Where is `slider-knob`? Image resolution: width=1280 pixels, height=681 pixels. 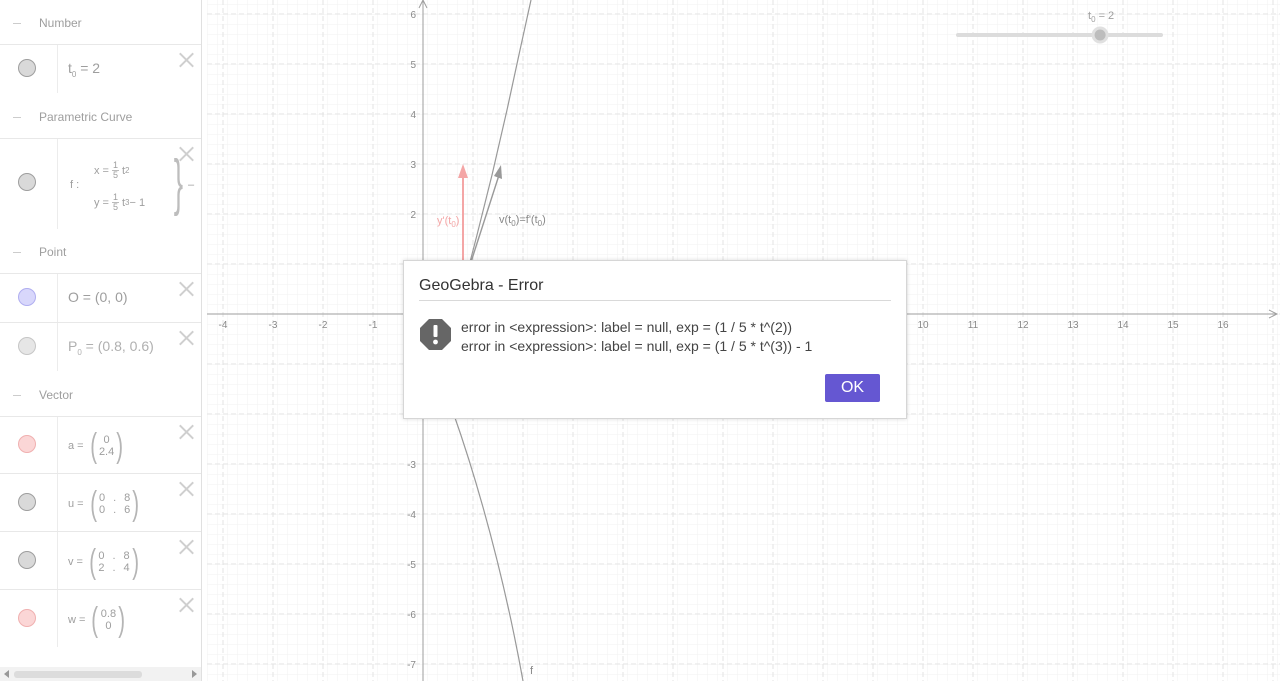
slider-knob is located at coordinates (1100, 35).